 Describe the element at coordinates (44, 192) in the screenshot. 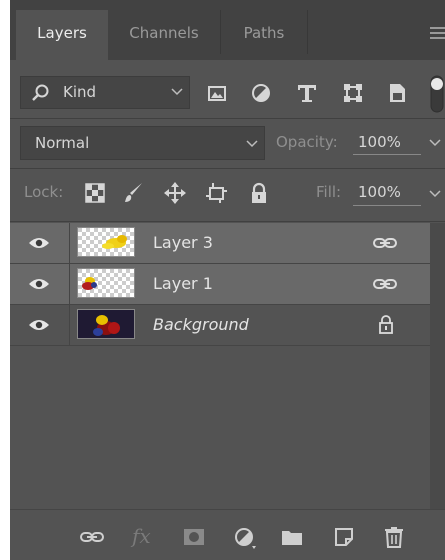

I see `lock-label: Lock:` at that location.